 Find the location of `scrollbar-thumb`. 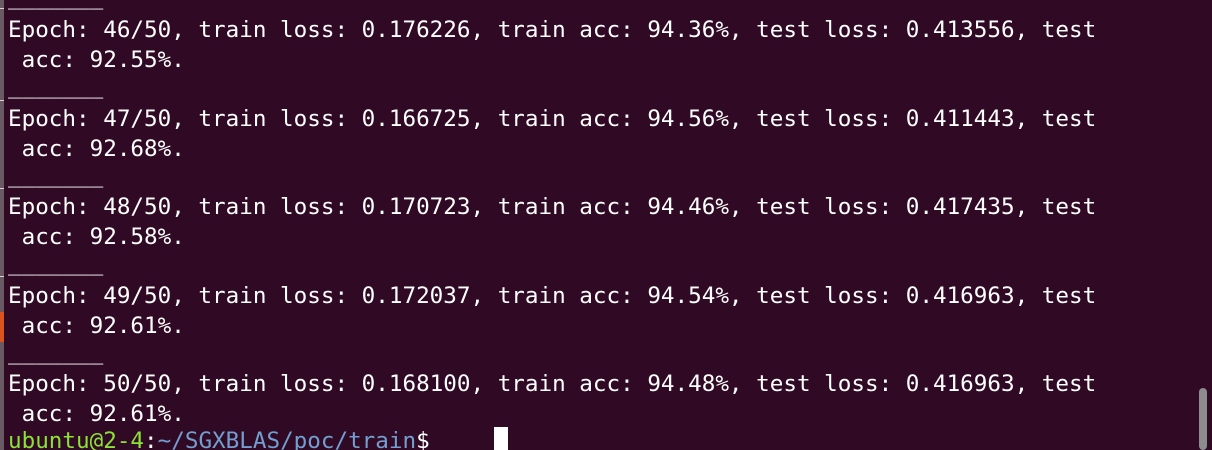

scrollbar-thumb is located at coordinates (1203, 419).